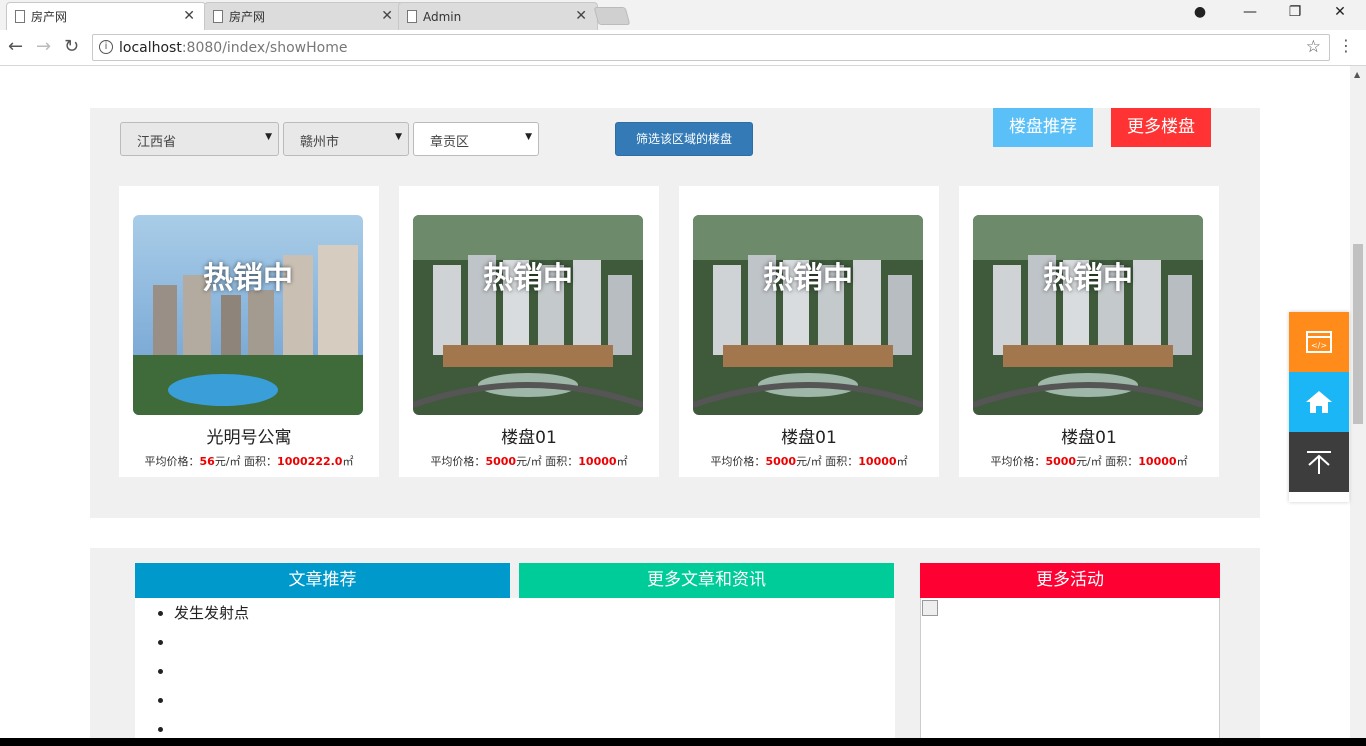 Image resolution: width=1366 pixels, height=746 pixels. Describe the element at coordinates (1250, 12) in the screenshot. I see `minimize-icon: —` at that location.